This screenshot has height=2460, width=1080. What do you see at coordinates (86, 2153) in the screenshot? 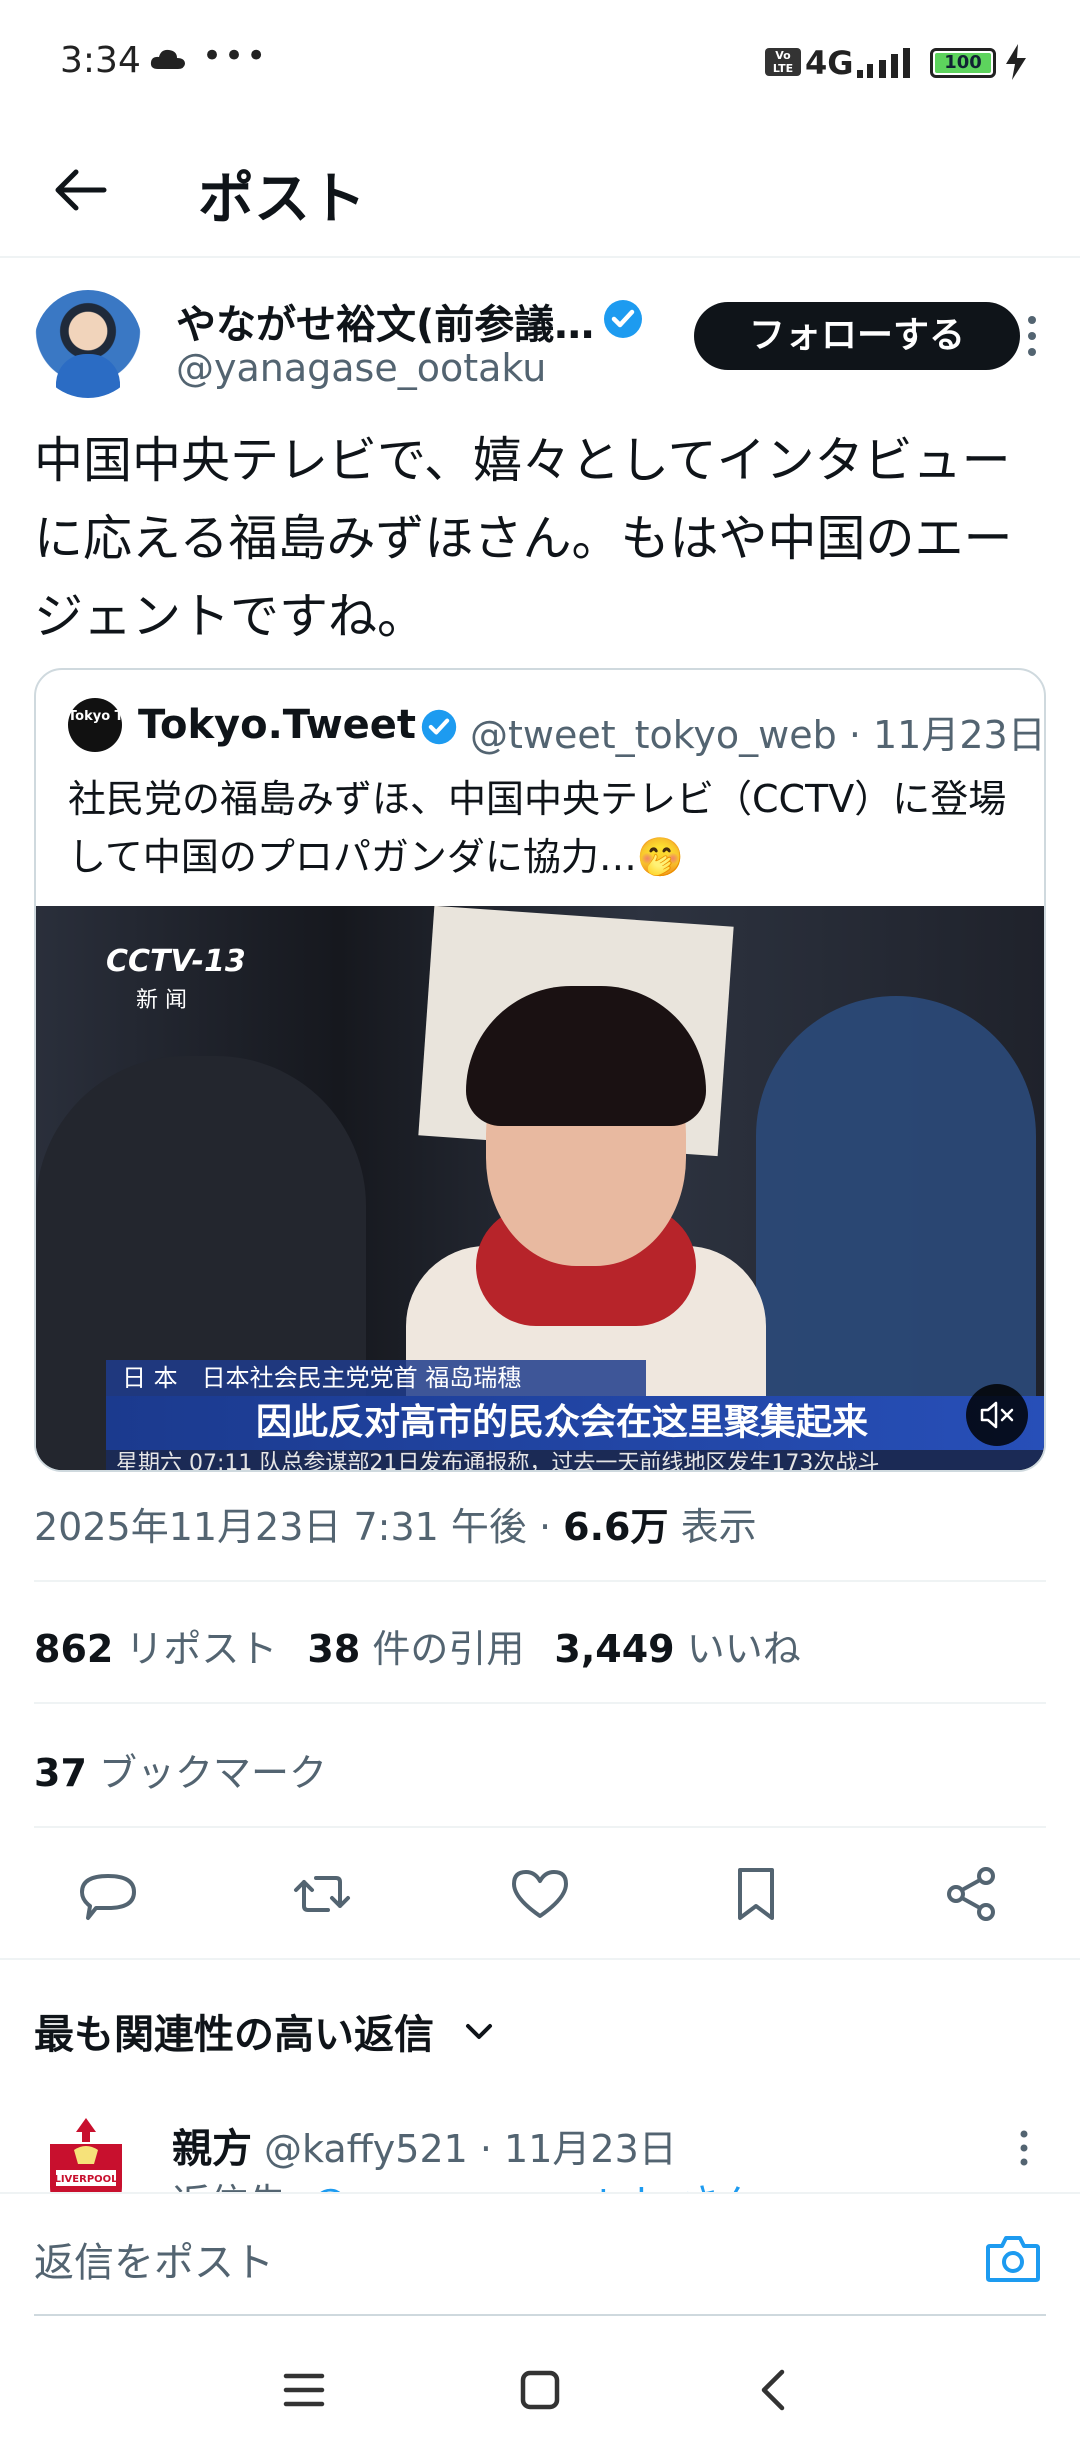
I see `liverpool-crest-avatar: LIVERPOOL` at bounding box center [86, 2153].